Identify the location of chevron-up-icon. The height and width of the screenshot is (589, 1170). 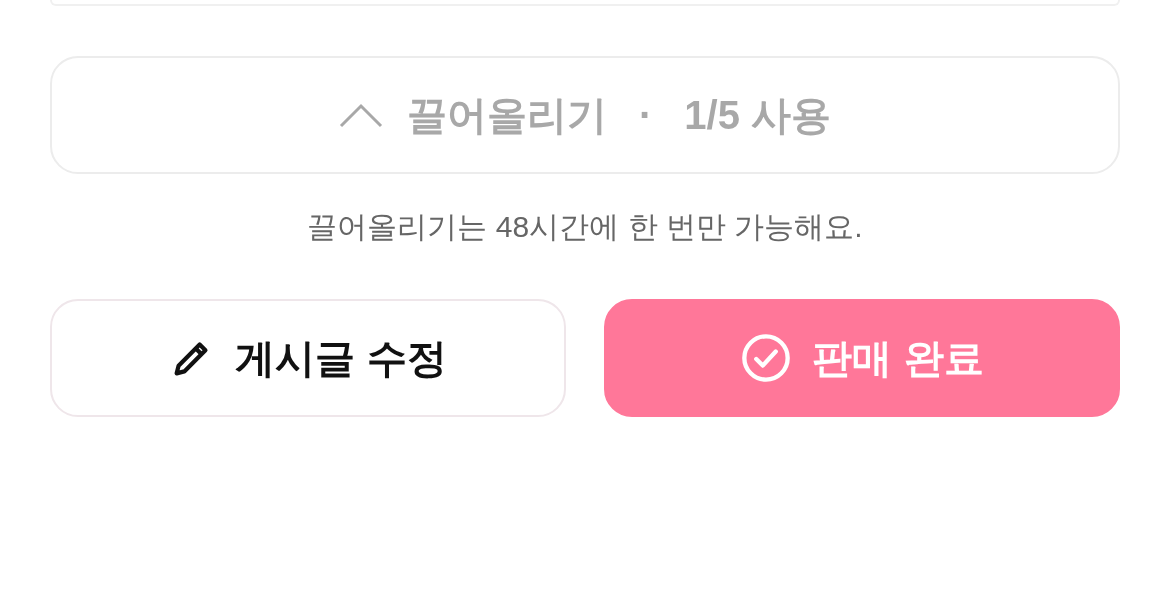
(360, 115).